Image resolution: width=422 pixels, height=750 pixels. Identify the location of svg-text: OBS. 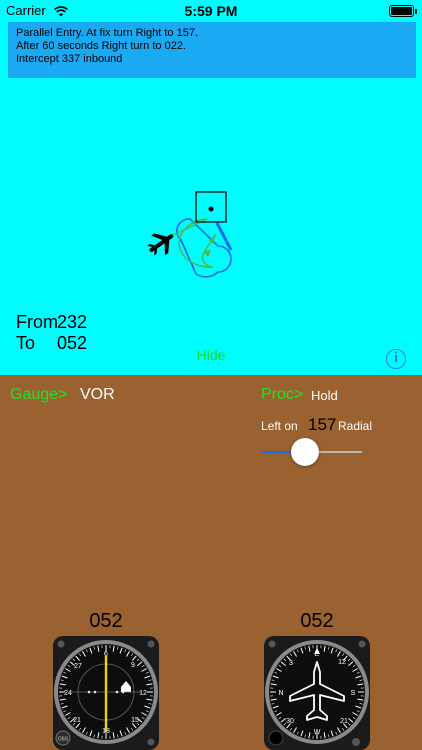
(63, 740).